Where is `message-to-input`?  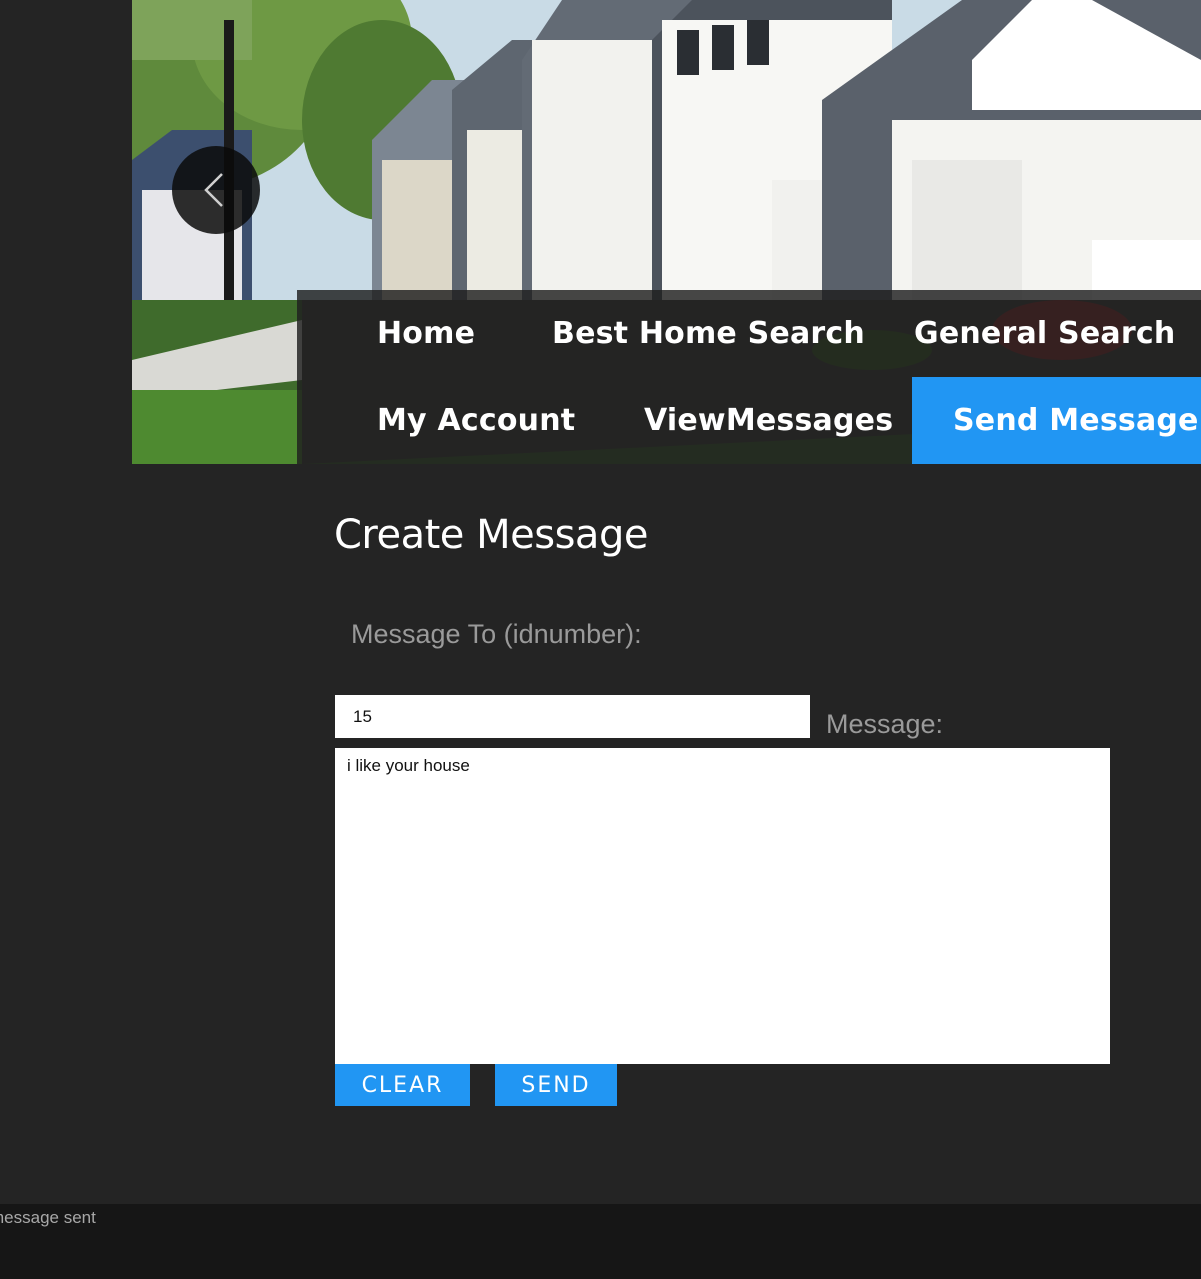 message-to-input is located at coordinates (572, 716).